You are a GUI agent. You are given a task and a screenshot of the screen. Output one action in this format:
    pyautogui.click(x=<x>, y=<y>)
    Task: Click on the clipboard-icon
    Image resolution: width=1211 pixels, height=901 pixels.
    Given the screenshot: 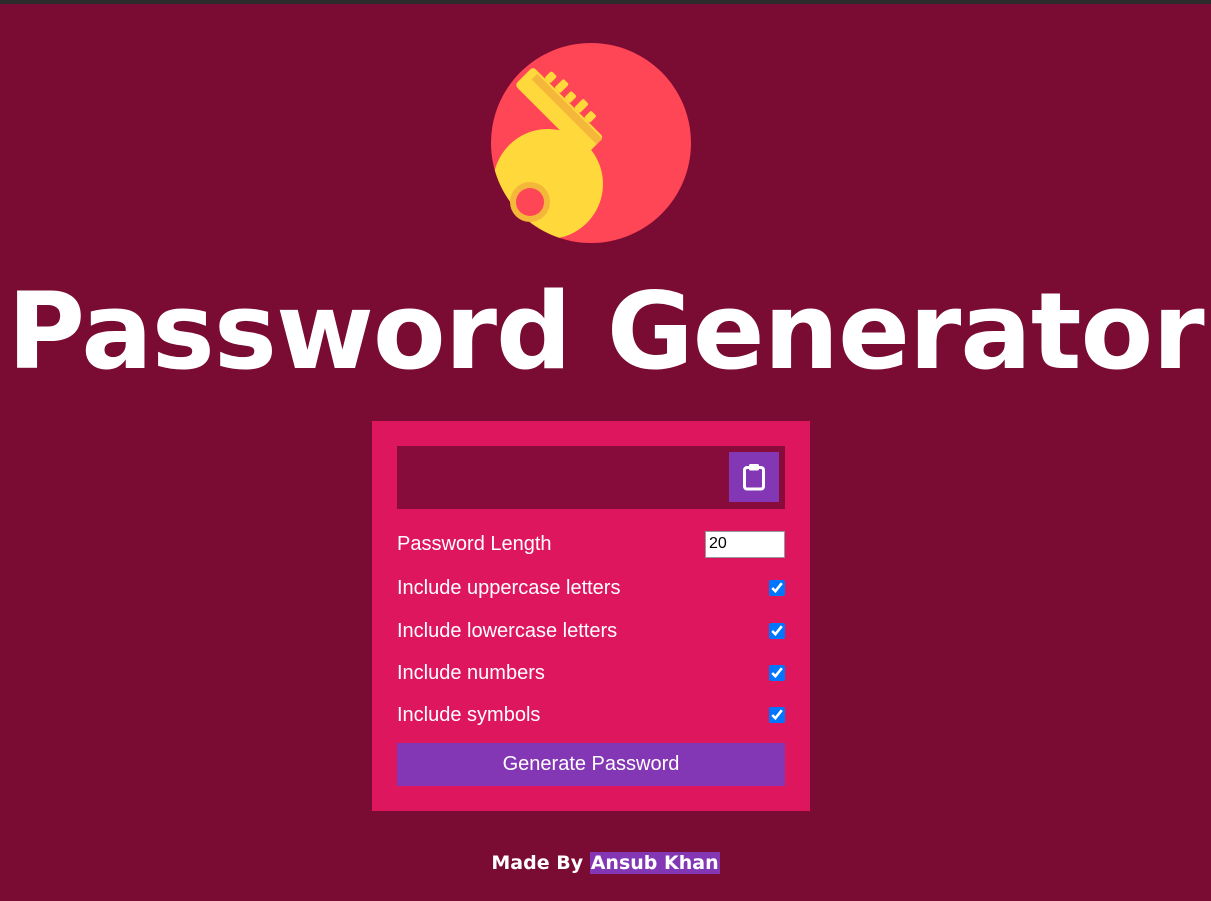 What is the action you would take?
    pyautogui.click(x=754, y=477)
    